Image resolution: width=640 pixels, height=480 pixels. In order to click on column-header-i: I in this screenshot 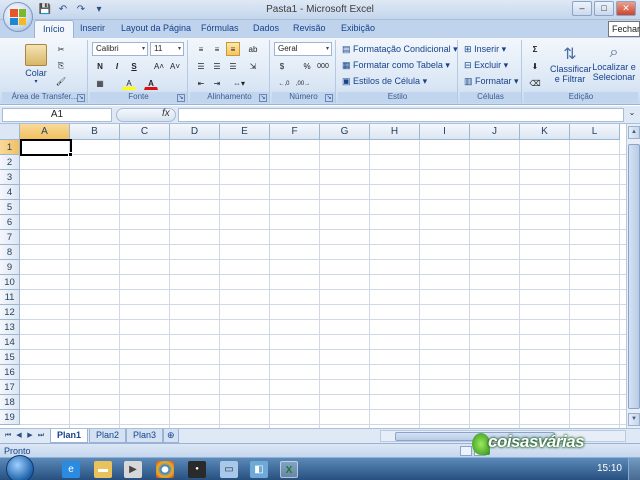, I will do `click(445, 132)`.